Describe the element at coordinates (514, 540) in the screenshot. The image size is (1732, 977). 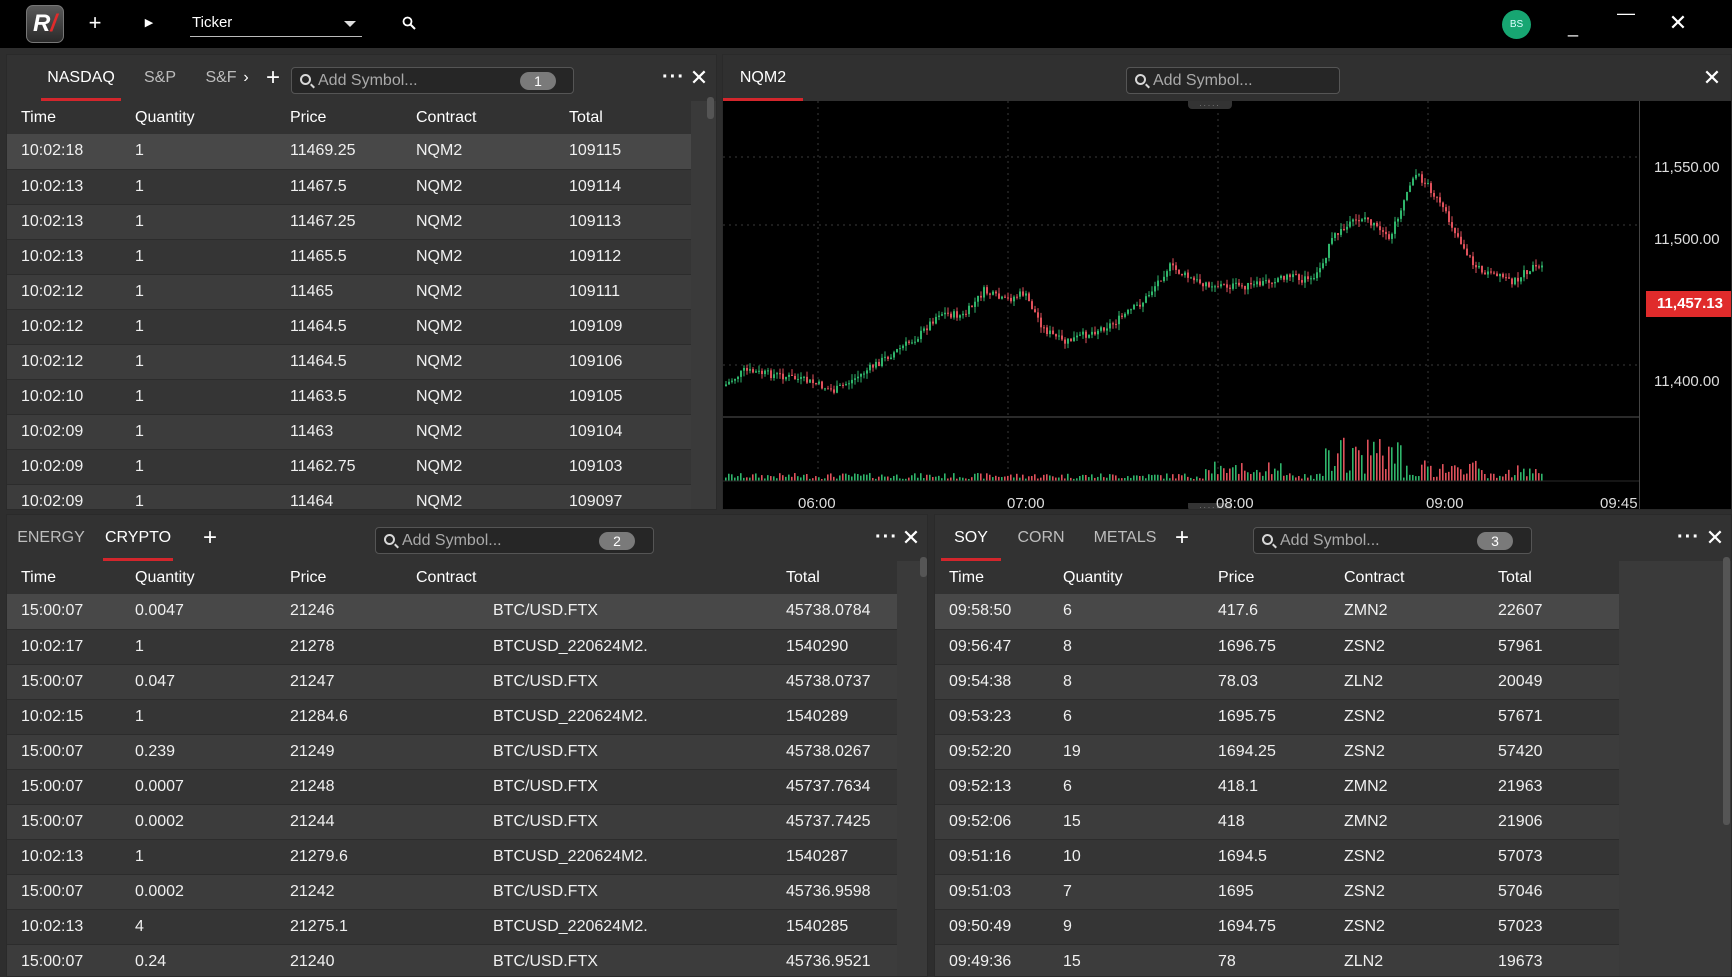
I see `add-symbol-input: Add Symbol... 2` at that location.